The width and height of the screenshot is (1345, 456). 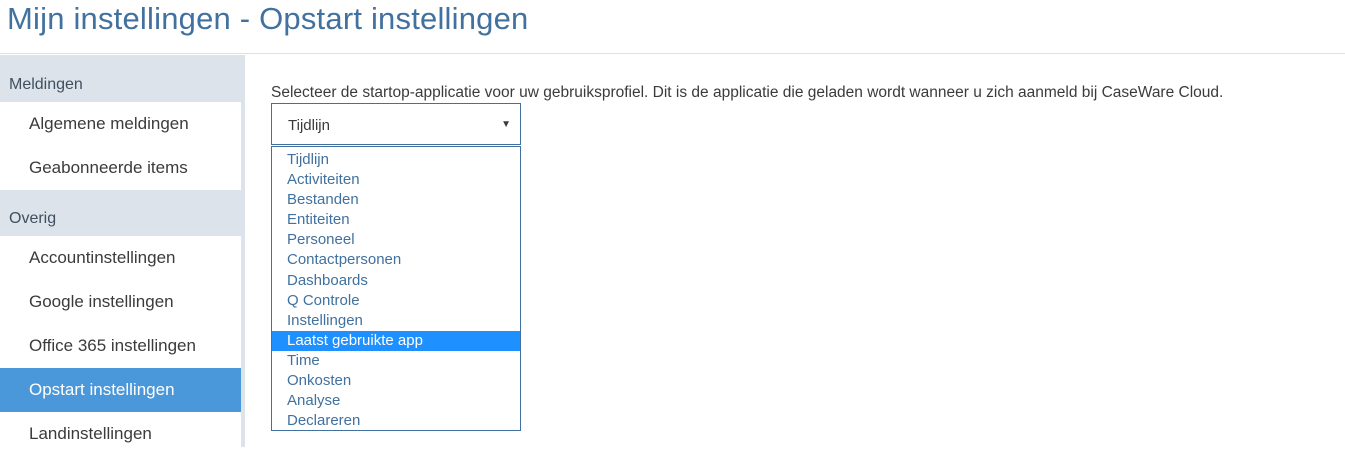 What do you see at coordinates (396, 124) in the screenshot?
I see `startup-app-select: Tijdlijn ▼` at bounding box center [396, 124].